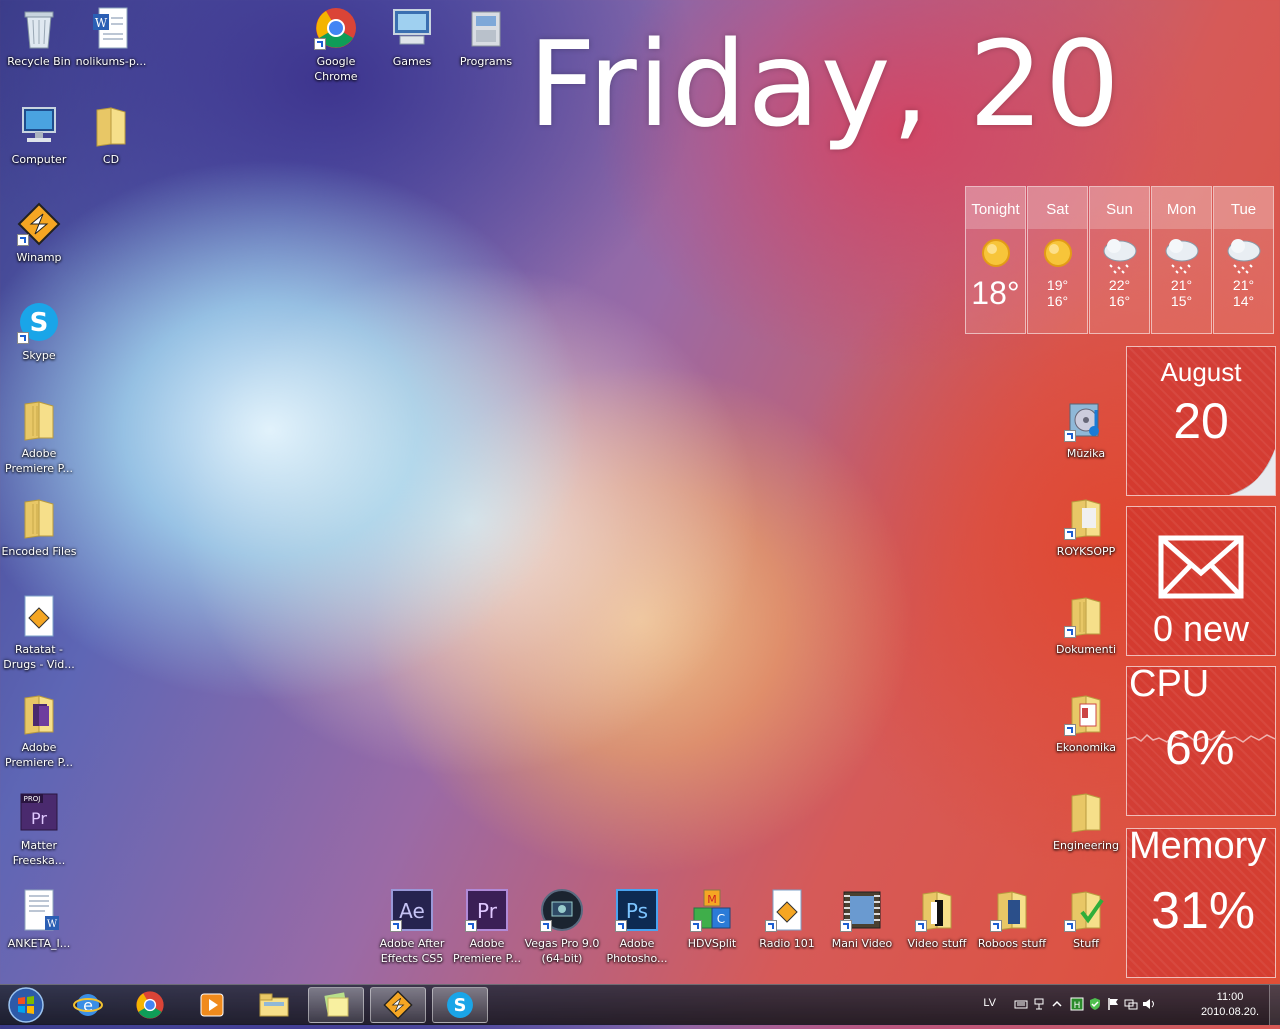 This screenshot has width=1280, height=1029. I want to click on desktop-icon-computer: Computer, so click(39, 135).